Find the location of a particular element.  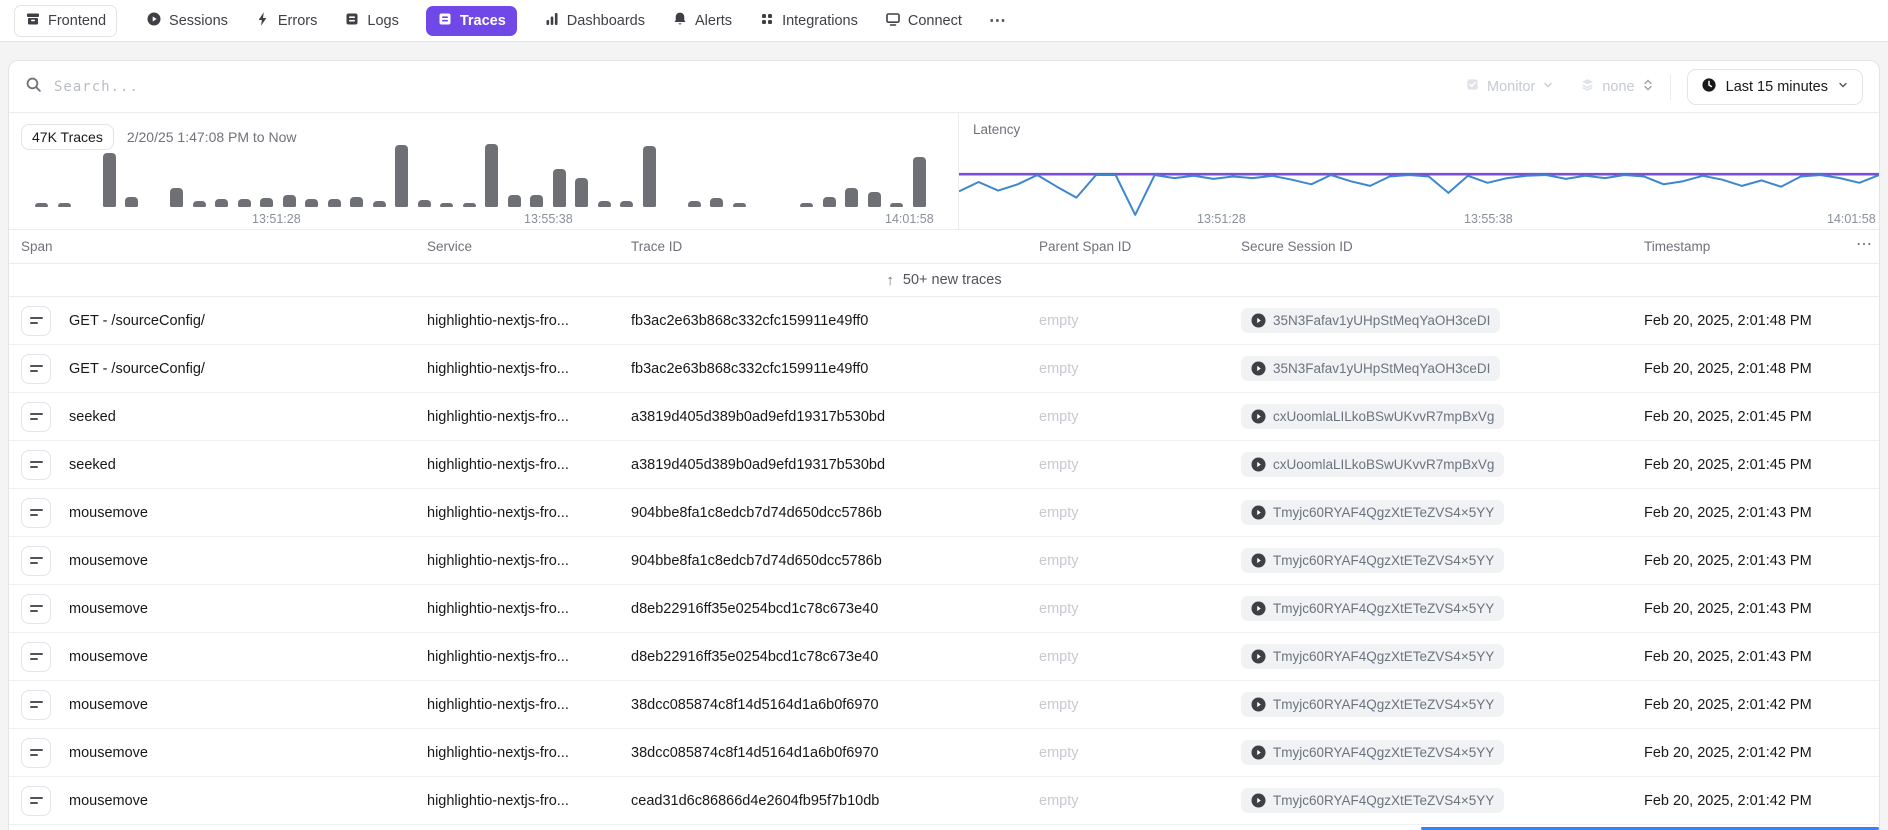

nav-item-integrations: Integrations is located at coordinates (808, 21).